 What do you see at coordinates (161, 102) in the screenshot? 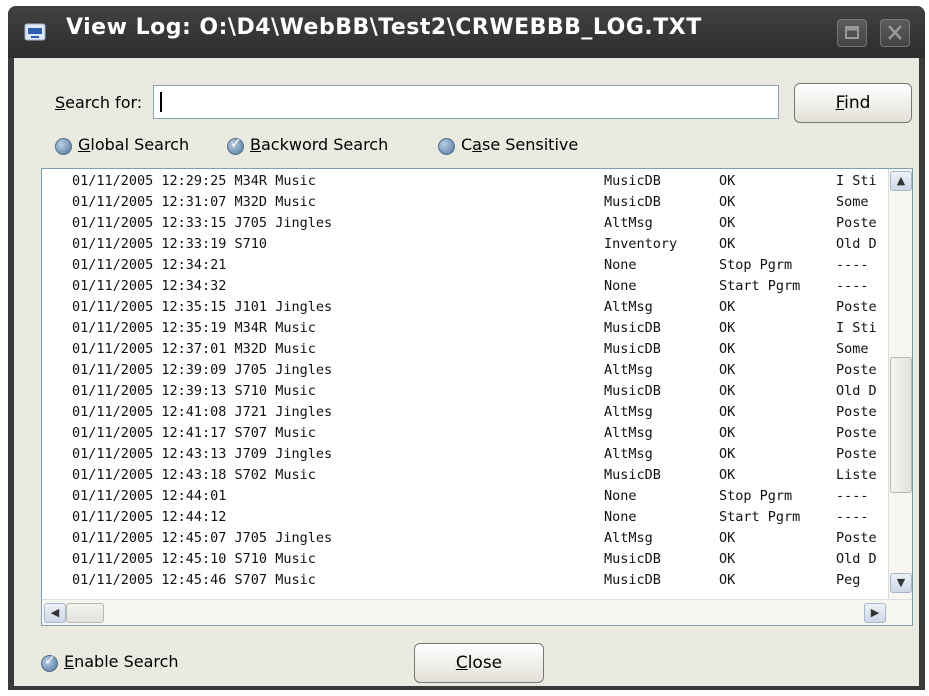
I see `text-caret` at bounding box center [161, 102].